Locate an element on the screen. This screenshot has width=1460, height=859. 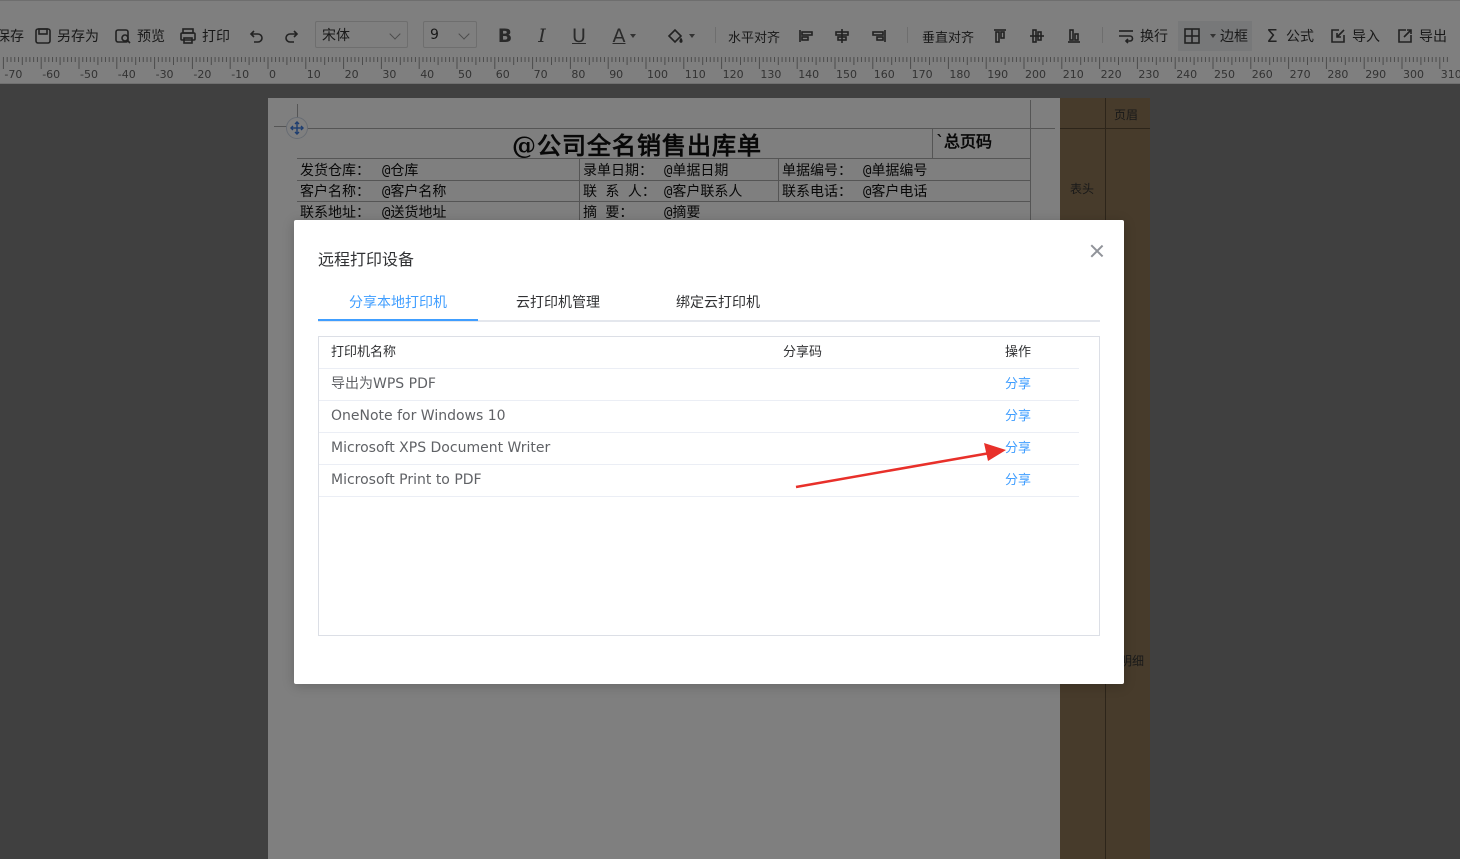
close-icon is located at coordinates (1097, 251).